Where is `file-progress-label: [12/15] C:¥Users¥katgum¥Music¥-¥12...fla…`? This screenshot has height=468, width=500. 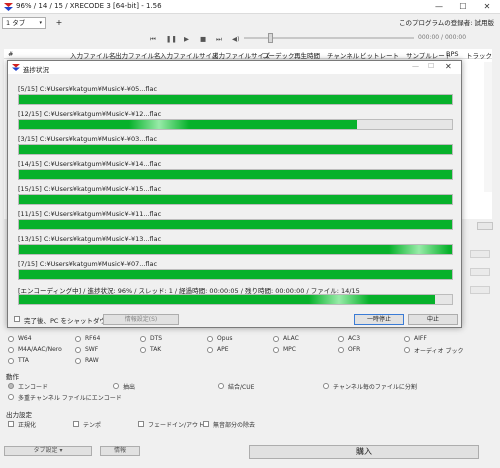
file-progress-label: [12/15] C:¥Users¥katgum¥Music¥-¥12...fla… is located at coordinates (90, 114).